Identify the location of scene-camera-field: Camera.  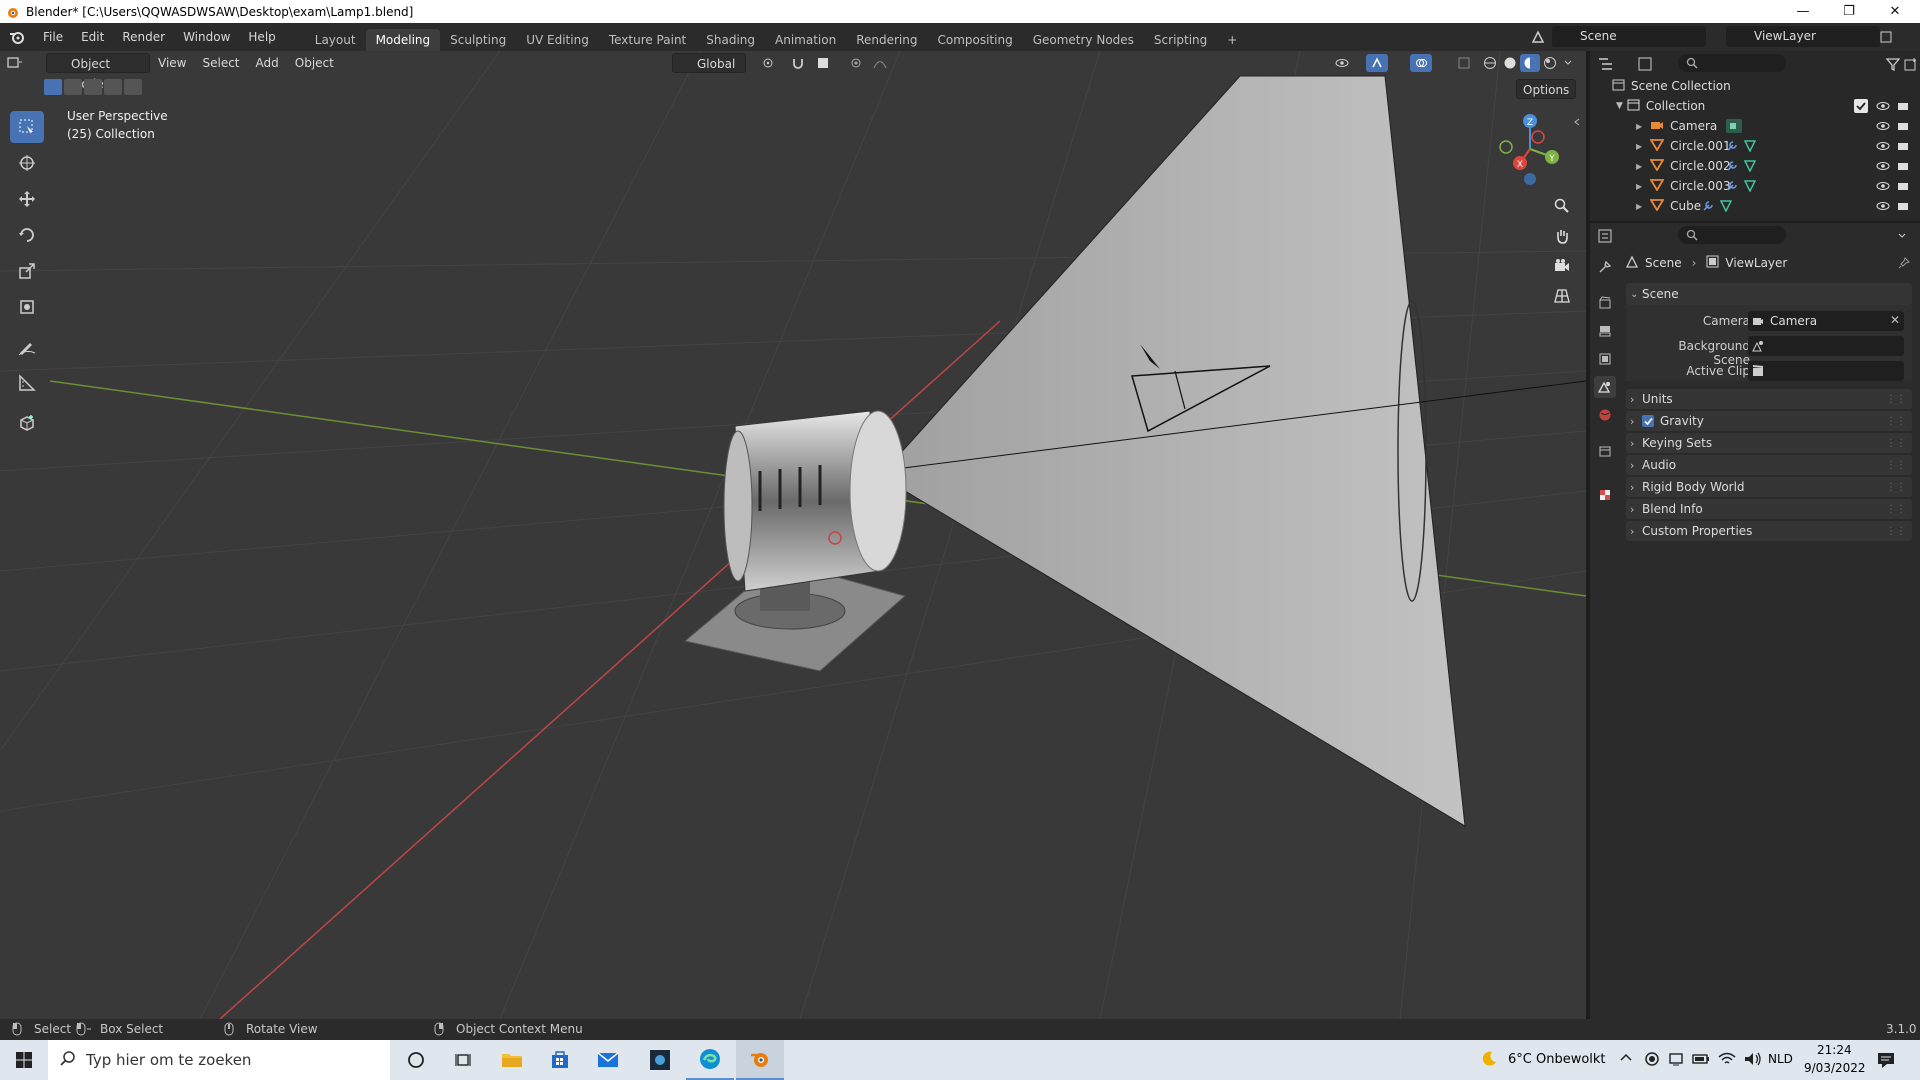
(1826, 321).